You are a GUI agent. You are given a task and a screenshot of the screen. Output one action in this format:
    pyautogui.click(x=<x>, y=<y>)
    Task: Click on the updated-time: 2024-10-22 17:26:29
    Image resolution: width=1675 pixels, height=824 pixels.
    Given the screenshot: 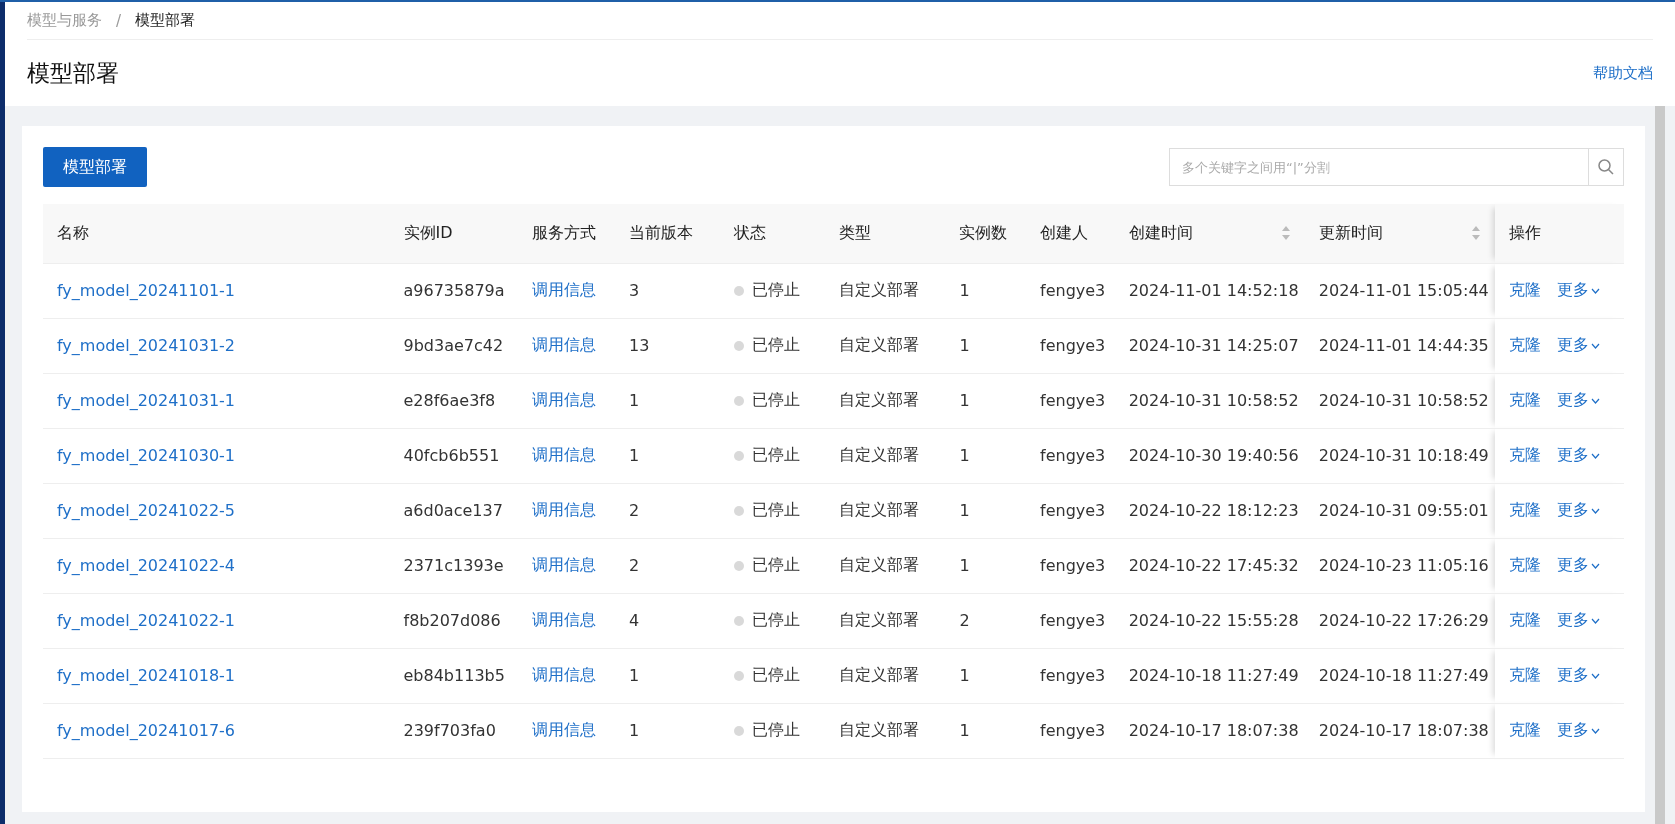 What is the action you would take?
    pyautogui.click(x=1403, y=620)
    